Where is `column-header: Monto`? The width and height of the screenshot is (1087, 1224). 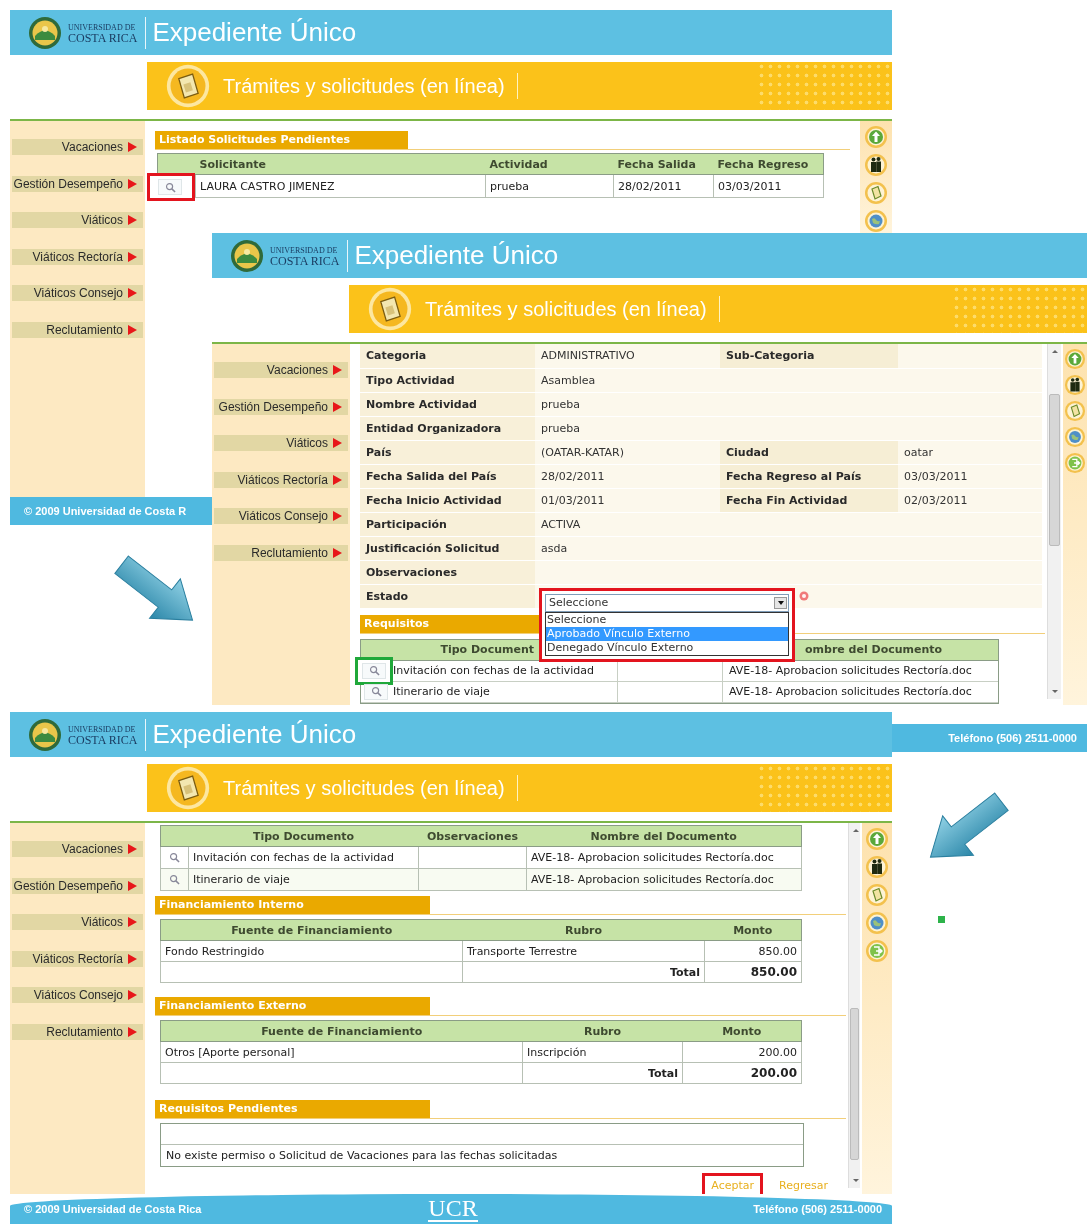
column-header: Monto is located at coordinates (753, 930).